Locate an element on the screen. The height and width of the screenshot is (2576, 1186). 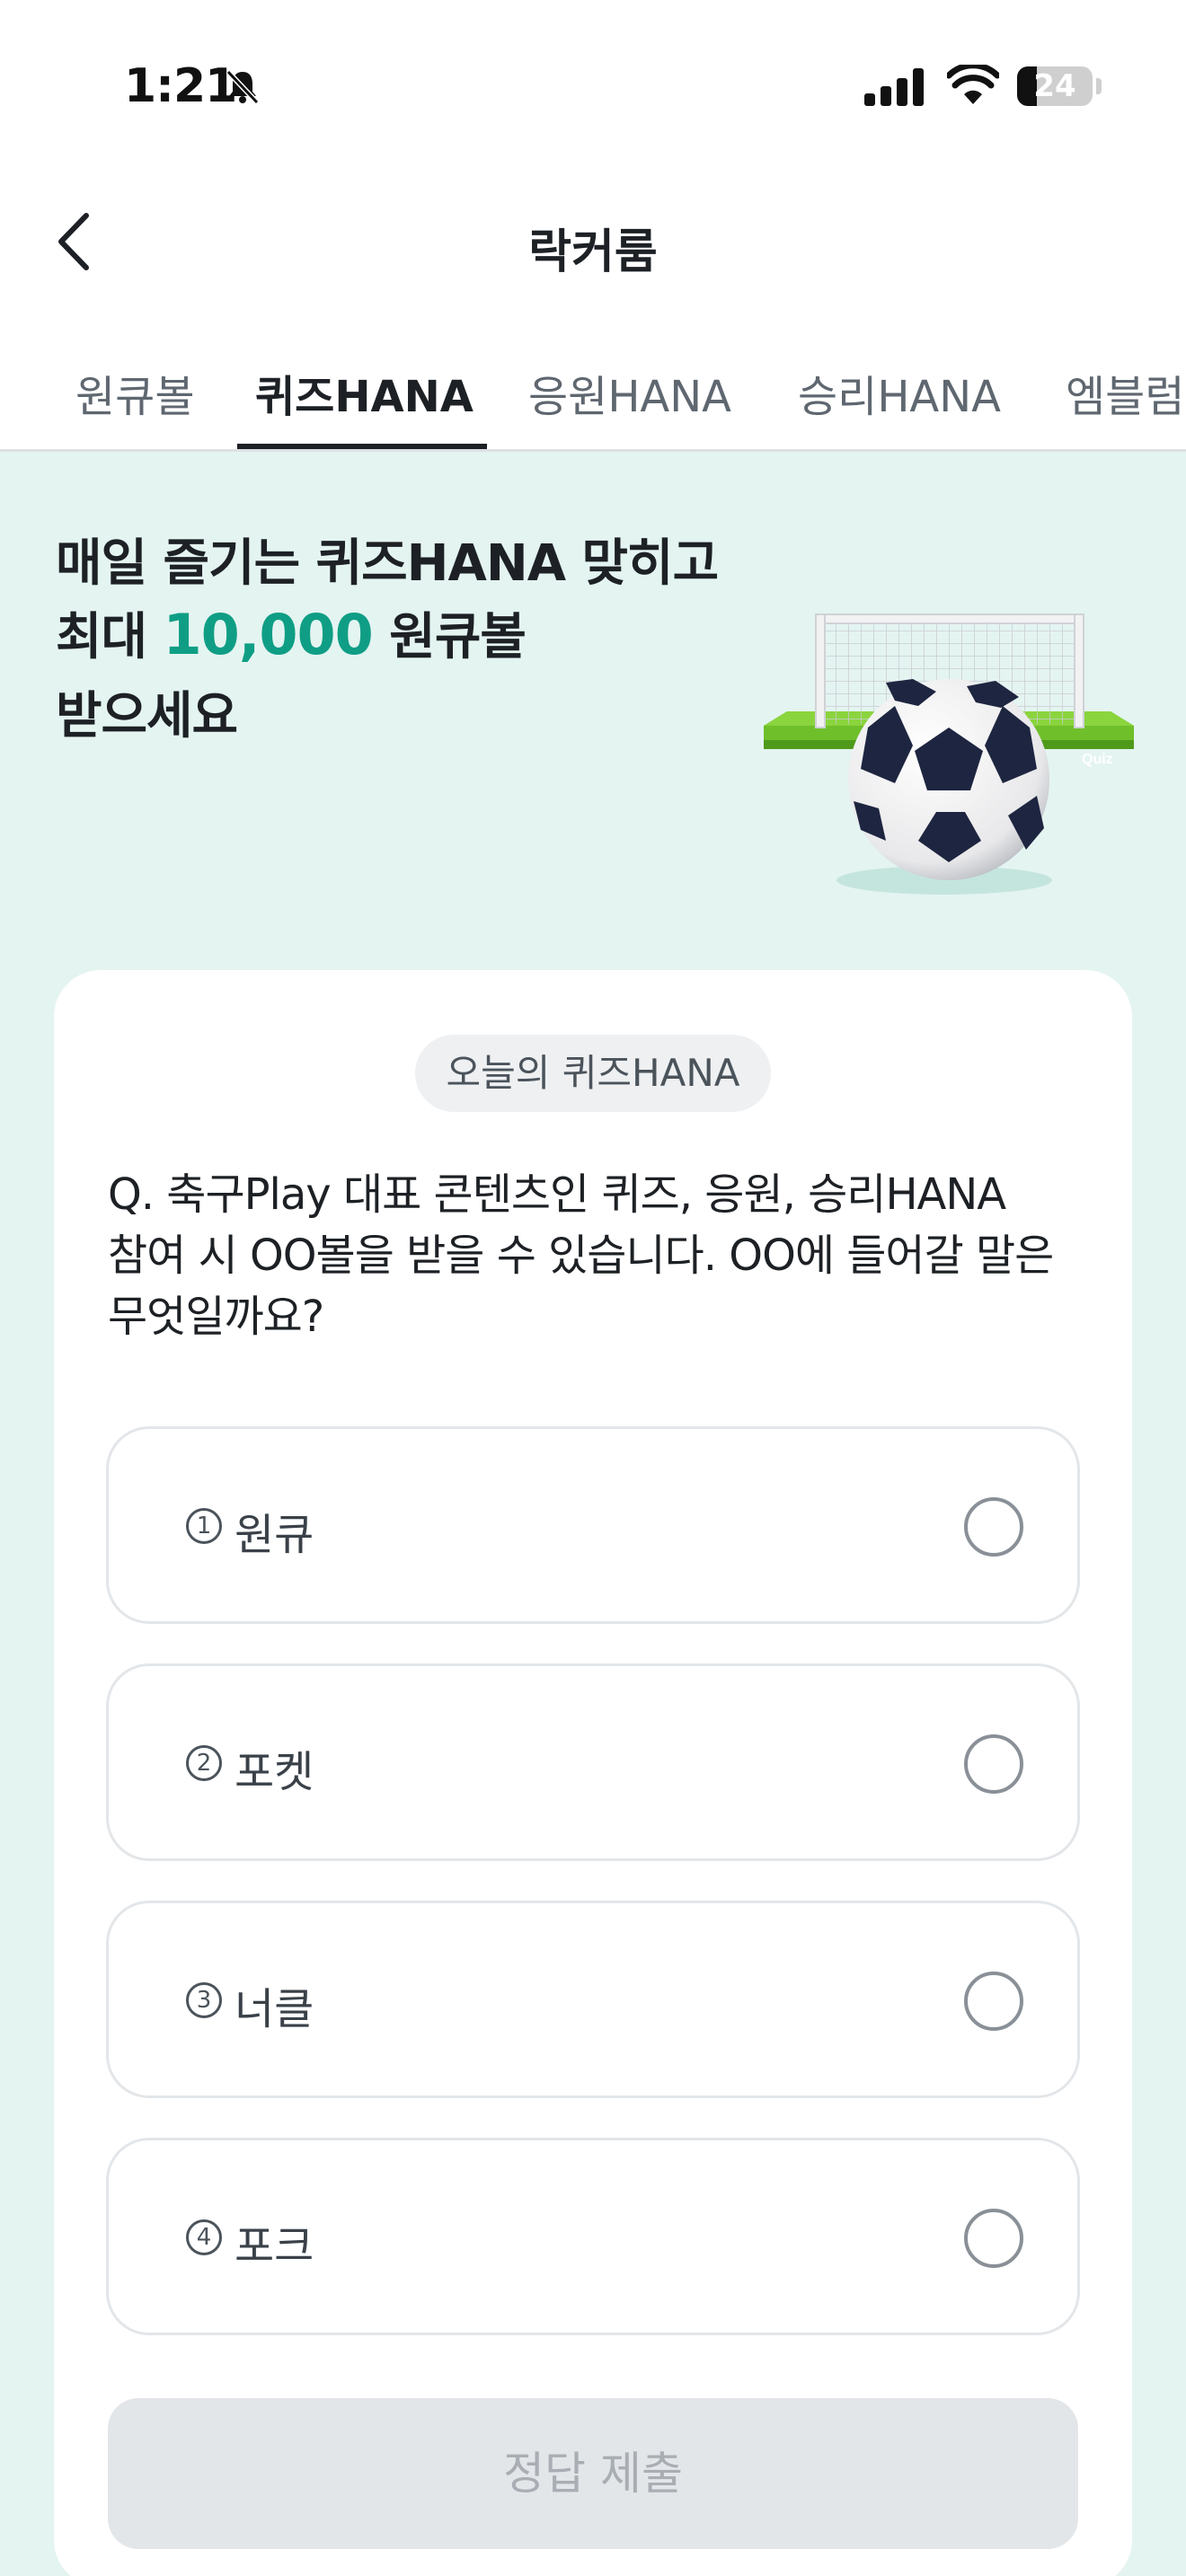
wifi-icon is located at coordinates (973, 84).